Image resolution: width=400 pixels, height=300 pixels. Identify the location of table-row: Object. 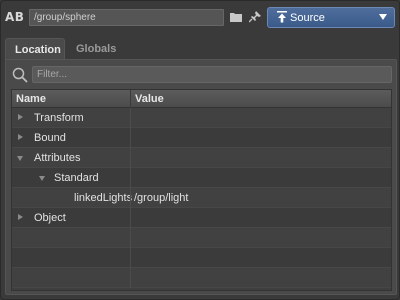
(201, 218).